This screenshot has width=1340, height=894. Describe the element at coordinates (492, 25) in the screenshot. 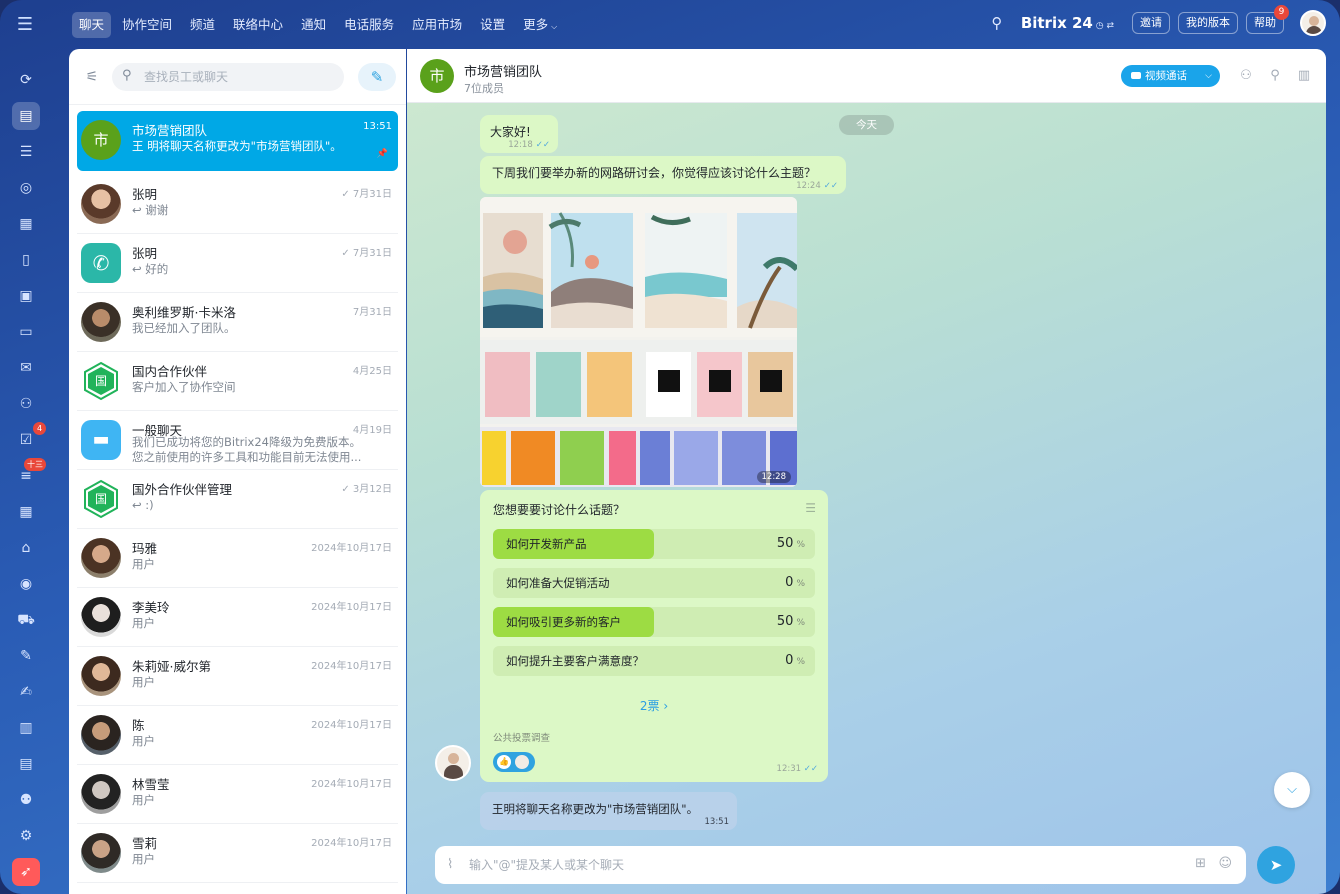

I see `nav-settings: 设置` at that location.